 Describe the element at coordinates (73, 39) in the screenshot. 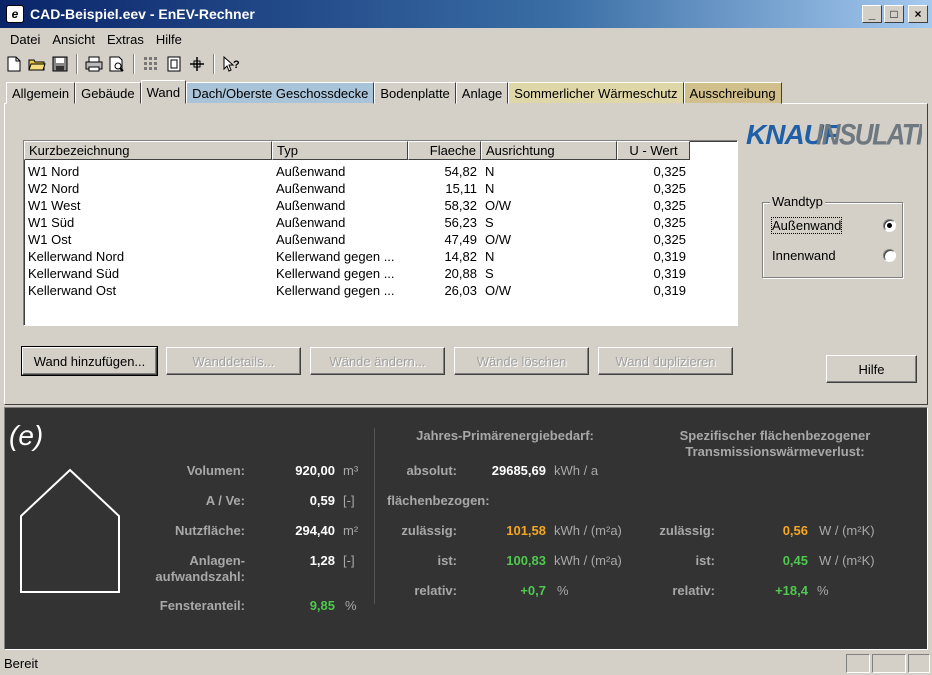

I see `menu-ansicht: Ansicht` at that location.